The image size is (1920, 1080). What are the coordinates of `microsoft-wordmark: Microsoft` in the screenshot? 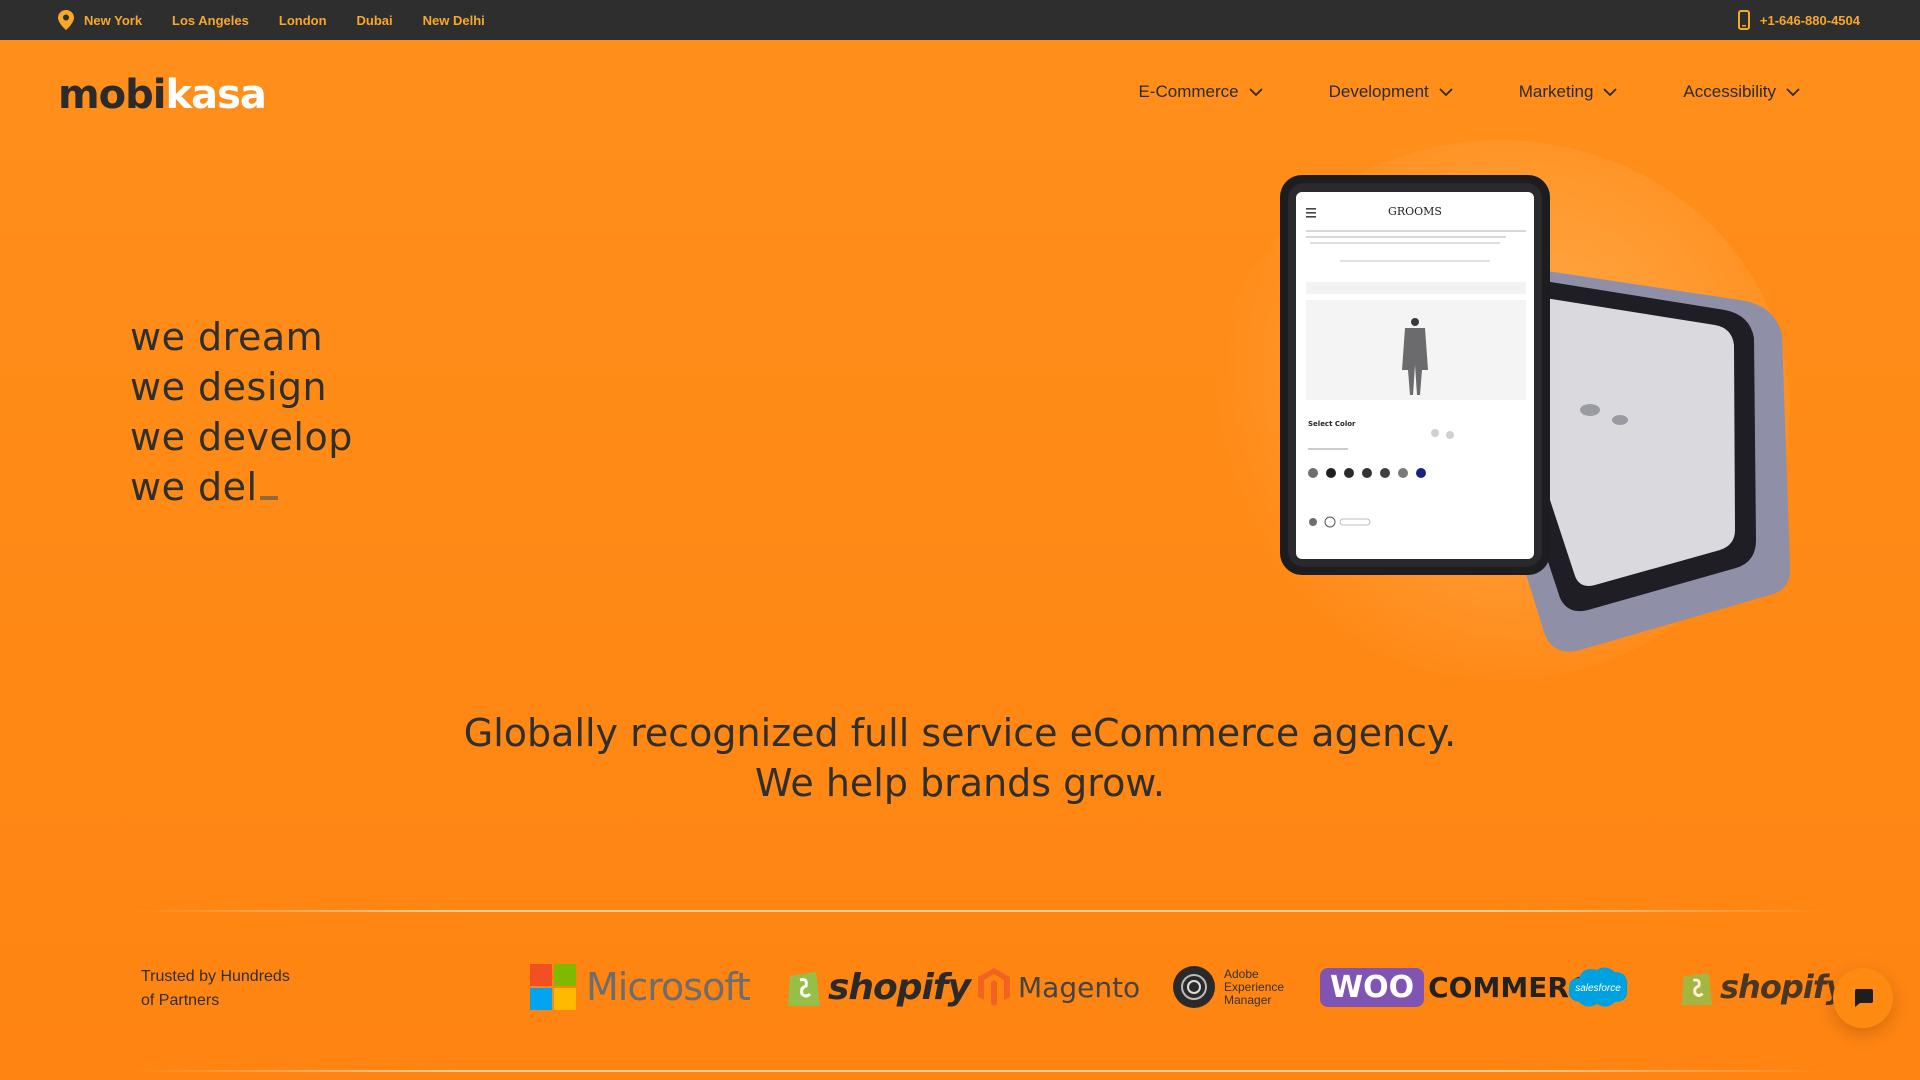 It's located at (668, 987).